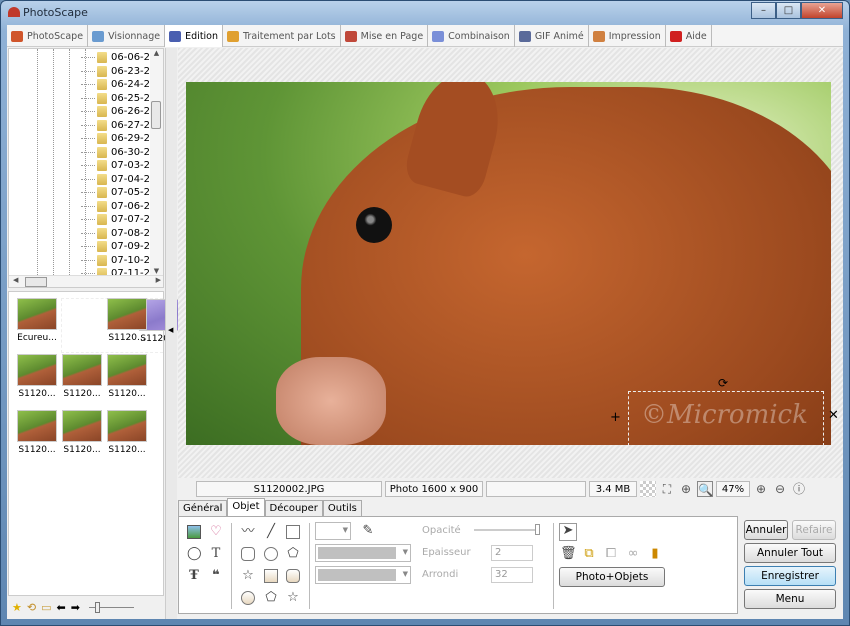 This screenshot has height=626, width=850. I want to click on rotate-handle-icon: ⟳, so click(723, 383).